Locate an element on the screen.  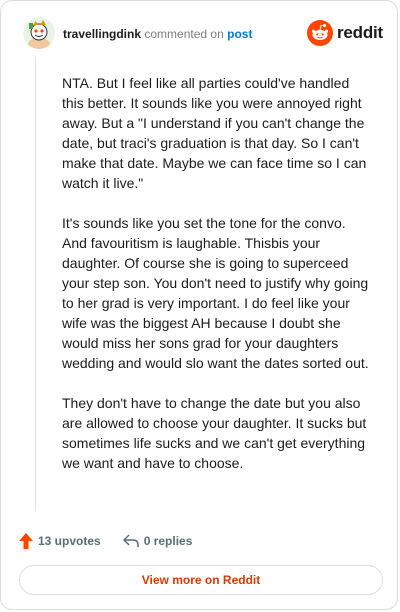
action-text: commented on is located at coordinates (184, 34).